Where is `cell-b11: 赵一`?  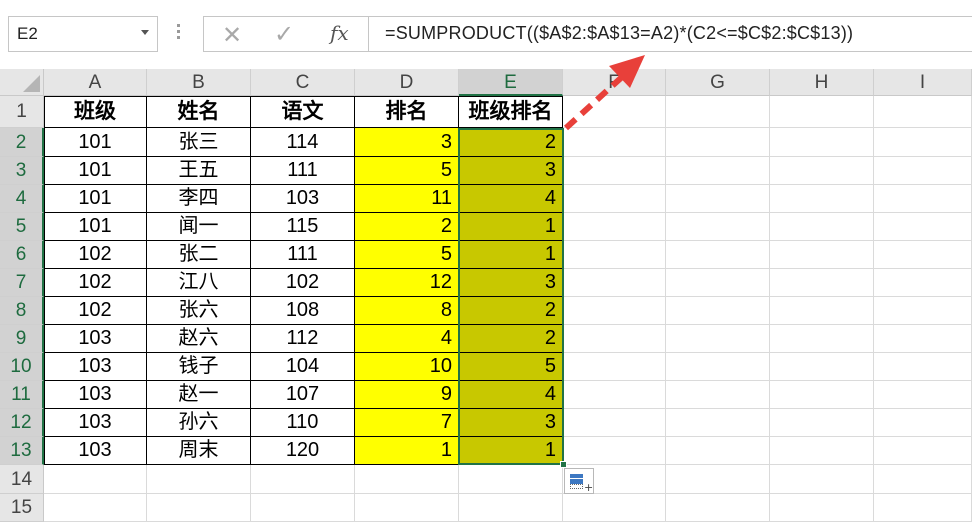
cell-b11: 赵一 is located at coordinates (199, 395).